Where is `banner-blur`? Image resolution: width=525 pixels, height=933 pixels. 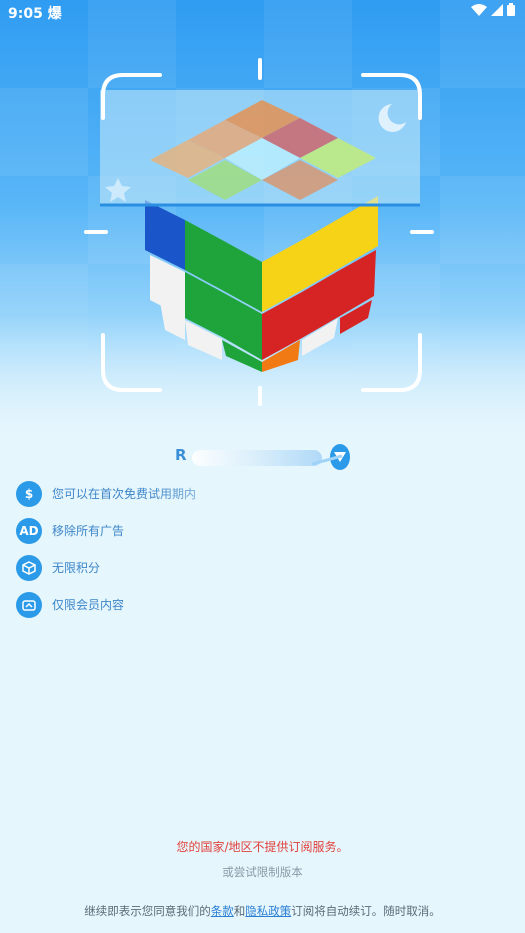
banner-blur is located at coordinates (257, 458).